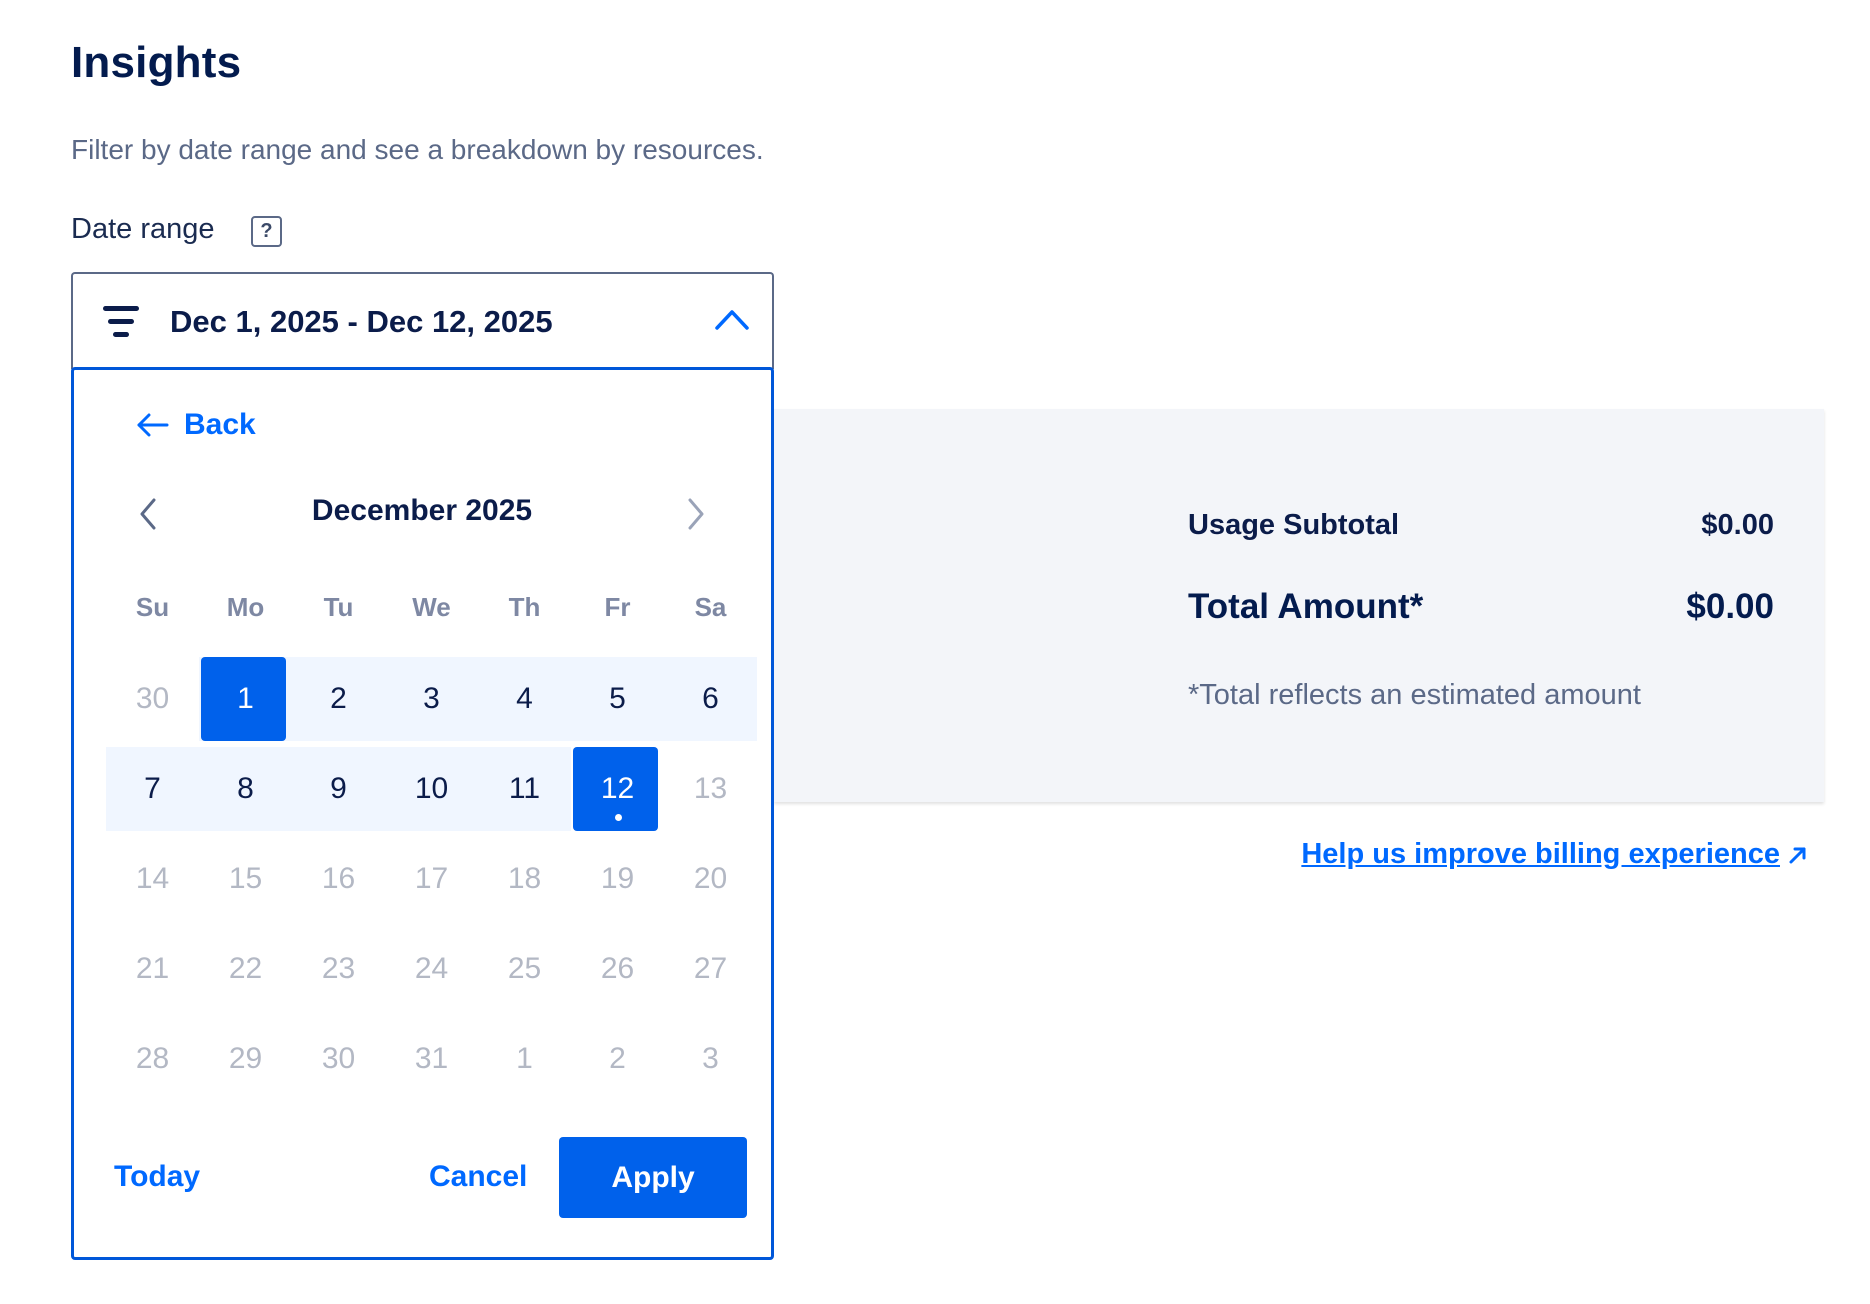  Describe the element at coordinates (710, 607) in the screenshot. I see `weekday-label: Sa` at that location.